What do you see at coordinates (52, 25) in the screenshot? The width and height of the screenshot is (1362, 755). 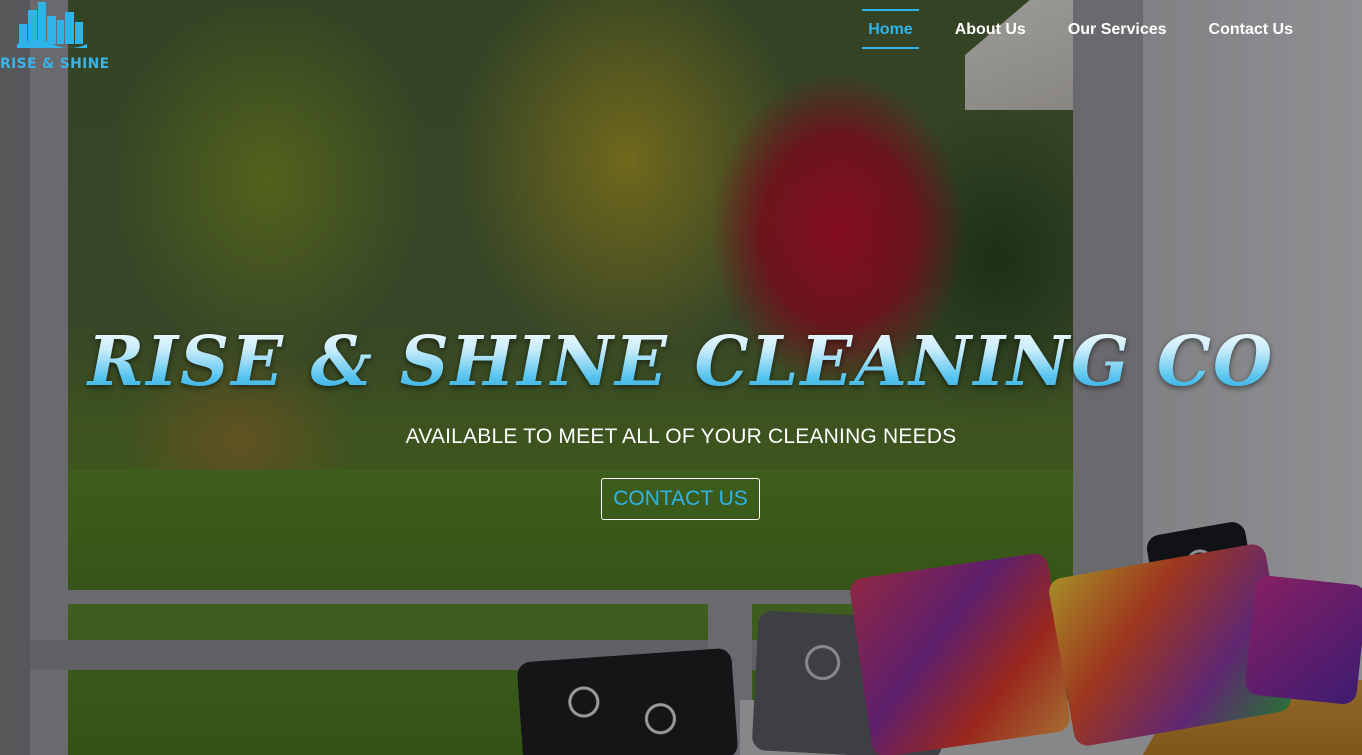 I see `skyline-icon` at bounding box center [52, 25].